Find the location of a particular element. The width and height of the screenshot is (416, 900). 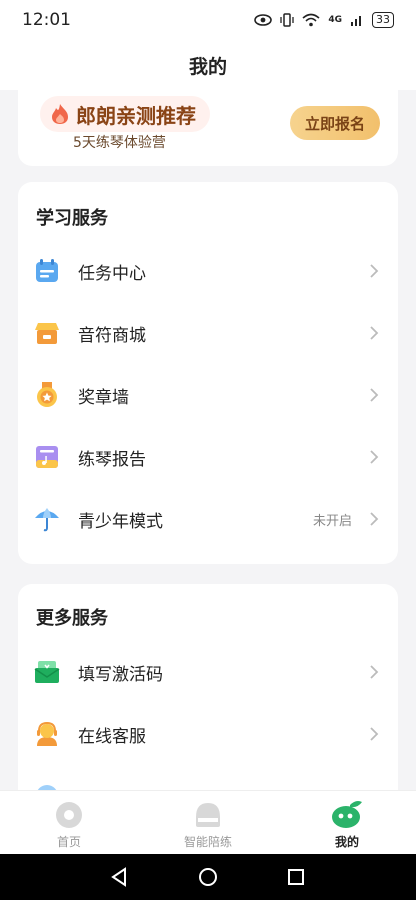

list-item-online-support: 在线客服 is located at coordinates (208, 734).